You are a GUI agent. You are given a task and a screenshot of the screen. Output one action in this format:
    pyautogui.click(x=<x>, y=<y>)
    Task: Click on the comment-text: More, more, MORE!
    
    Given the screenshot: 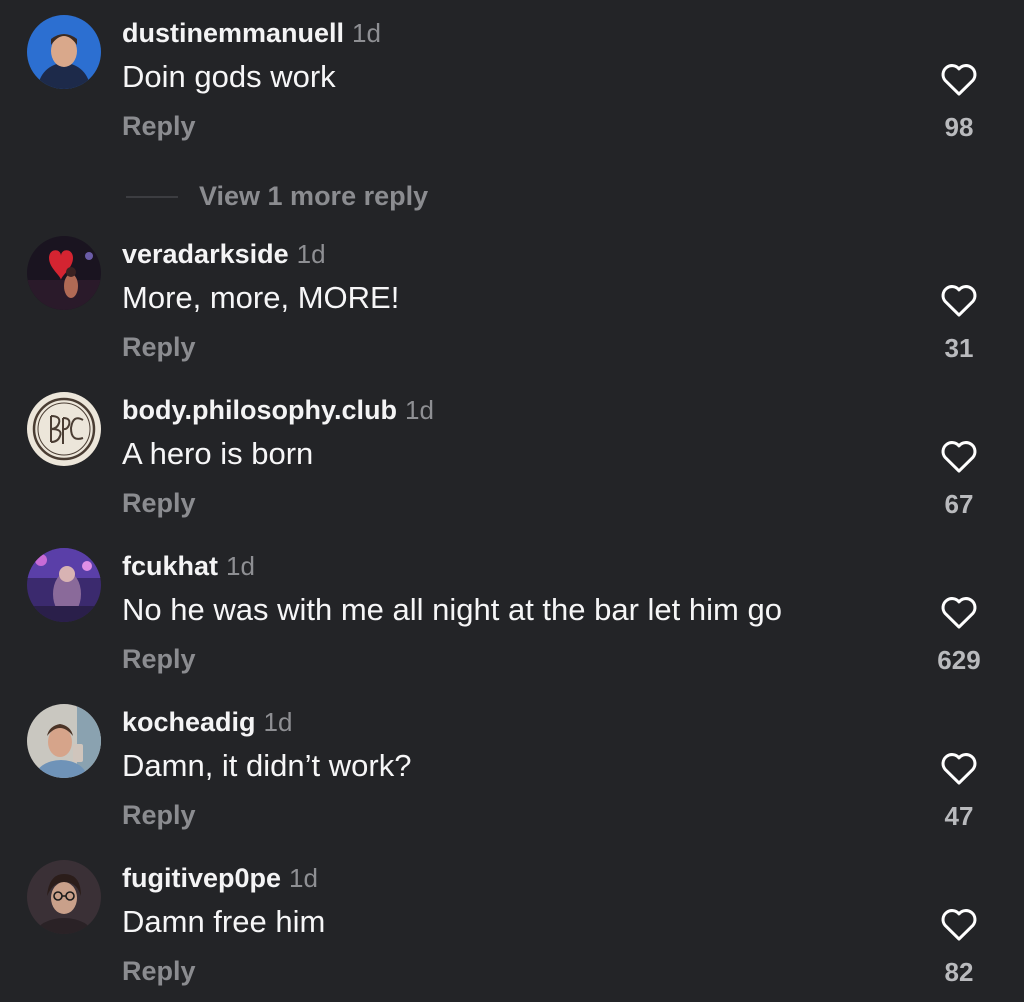 What is the action you would take?
    pyautogui.click(x=261, y=297)
    